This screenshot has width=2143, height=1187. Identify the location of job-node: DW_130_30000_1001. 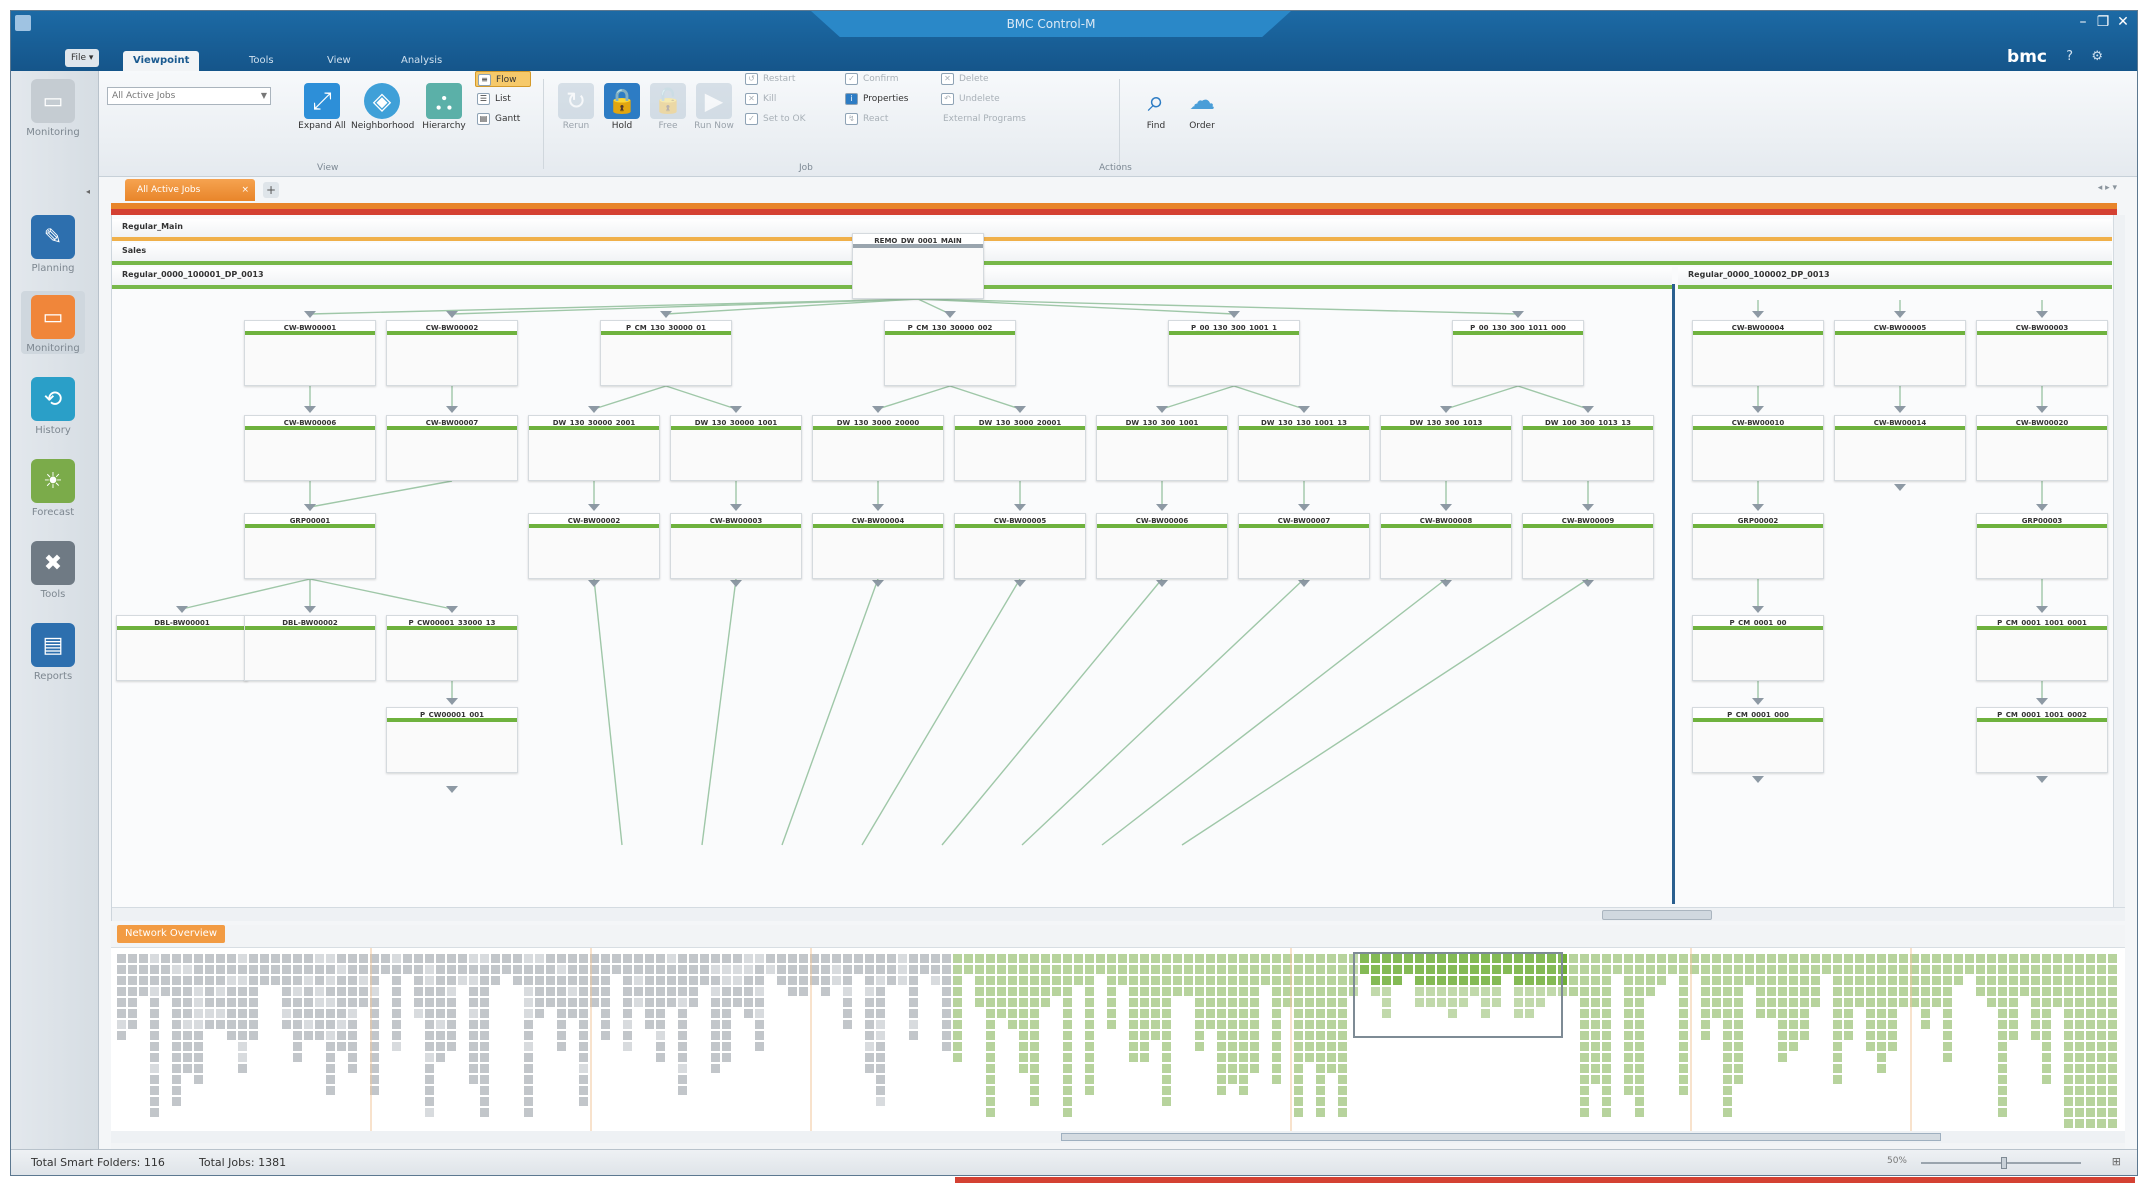
(736, 448).